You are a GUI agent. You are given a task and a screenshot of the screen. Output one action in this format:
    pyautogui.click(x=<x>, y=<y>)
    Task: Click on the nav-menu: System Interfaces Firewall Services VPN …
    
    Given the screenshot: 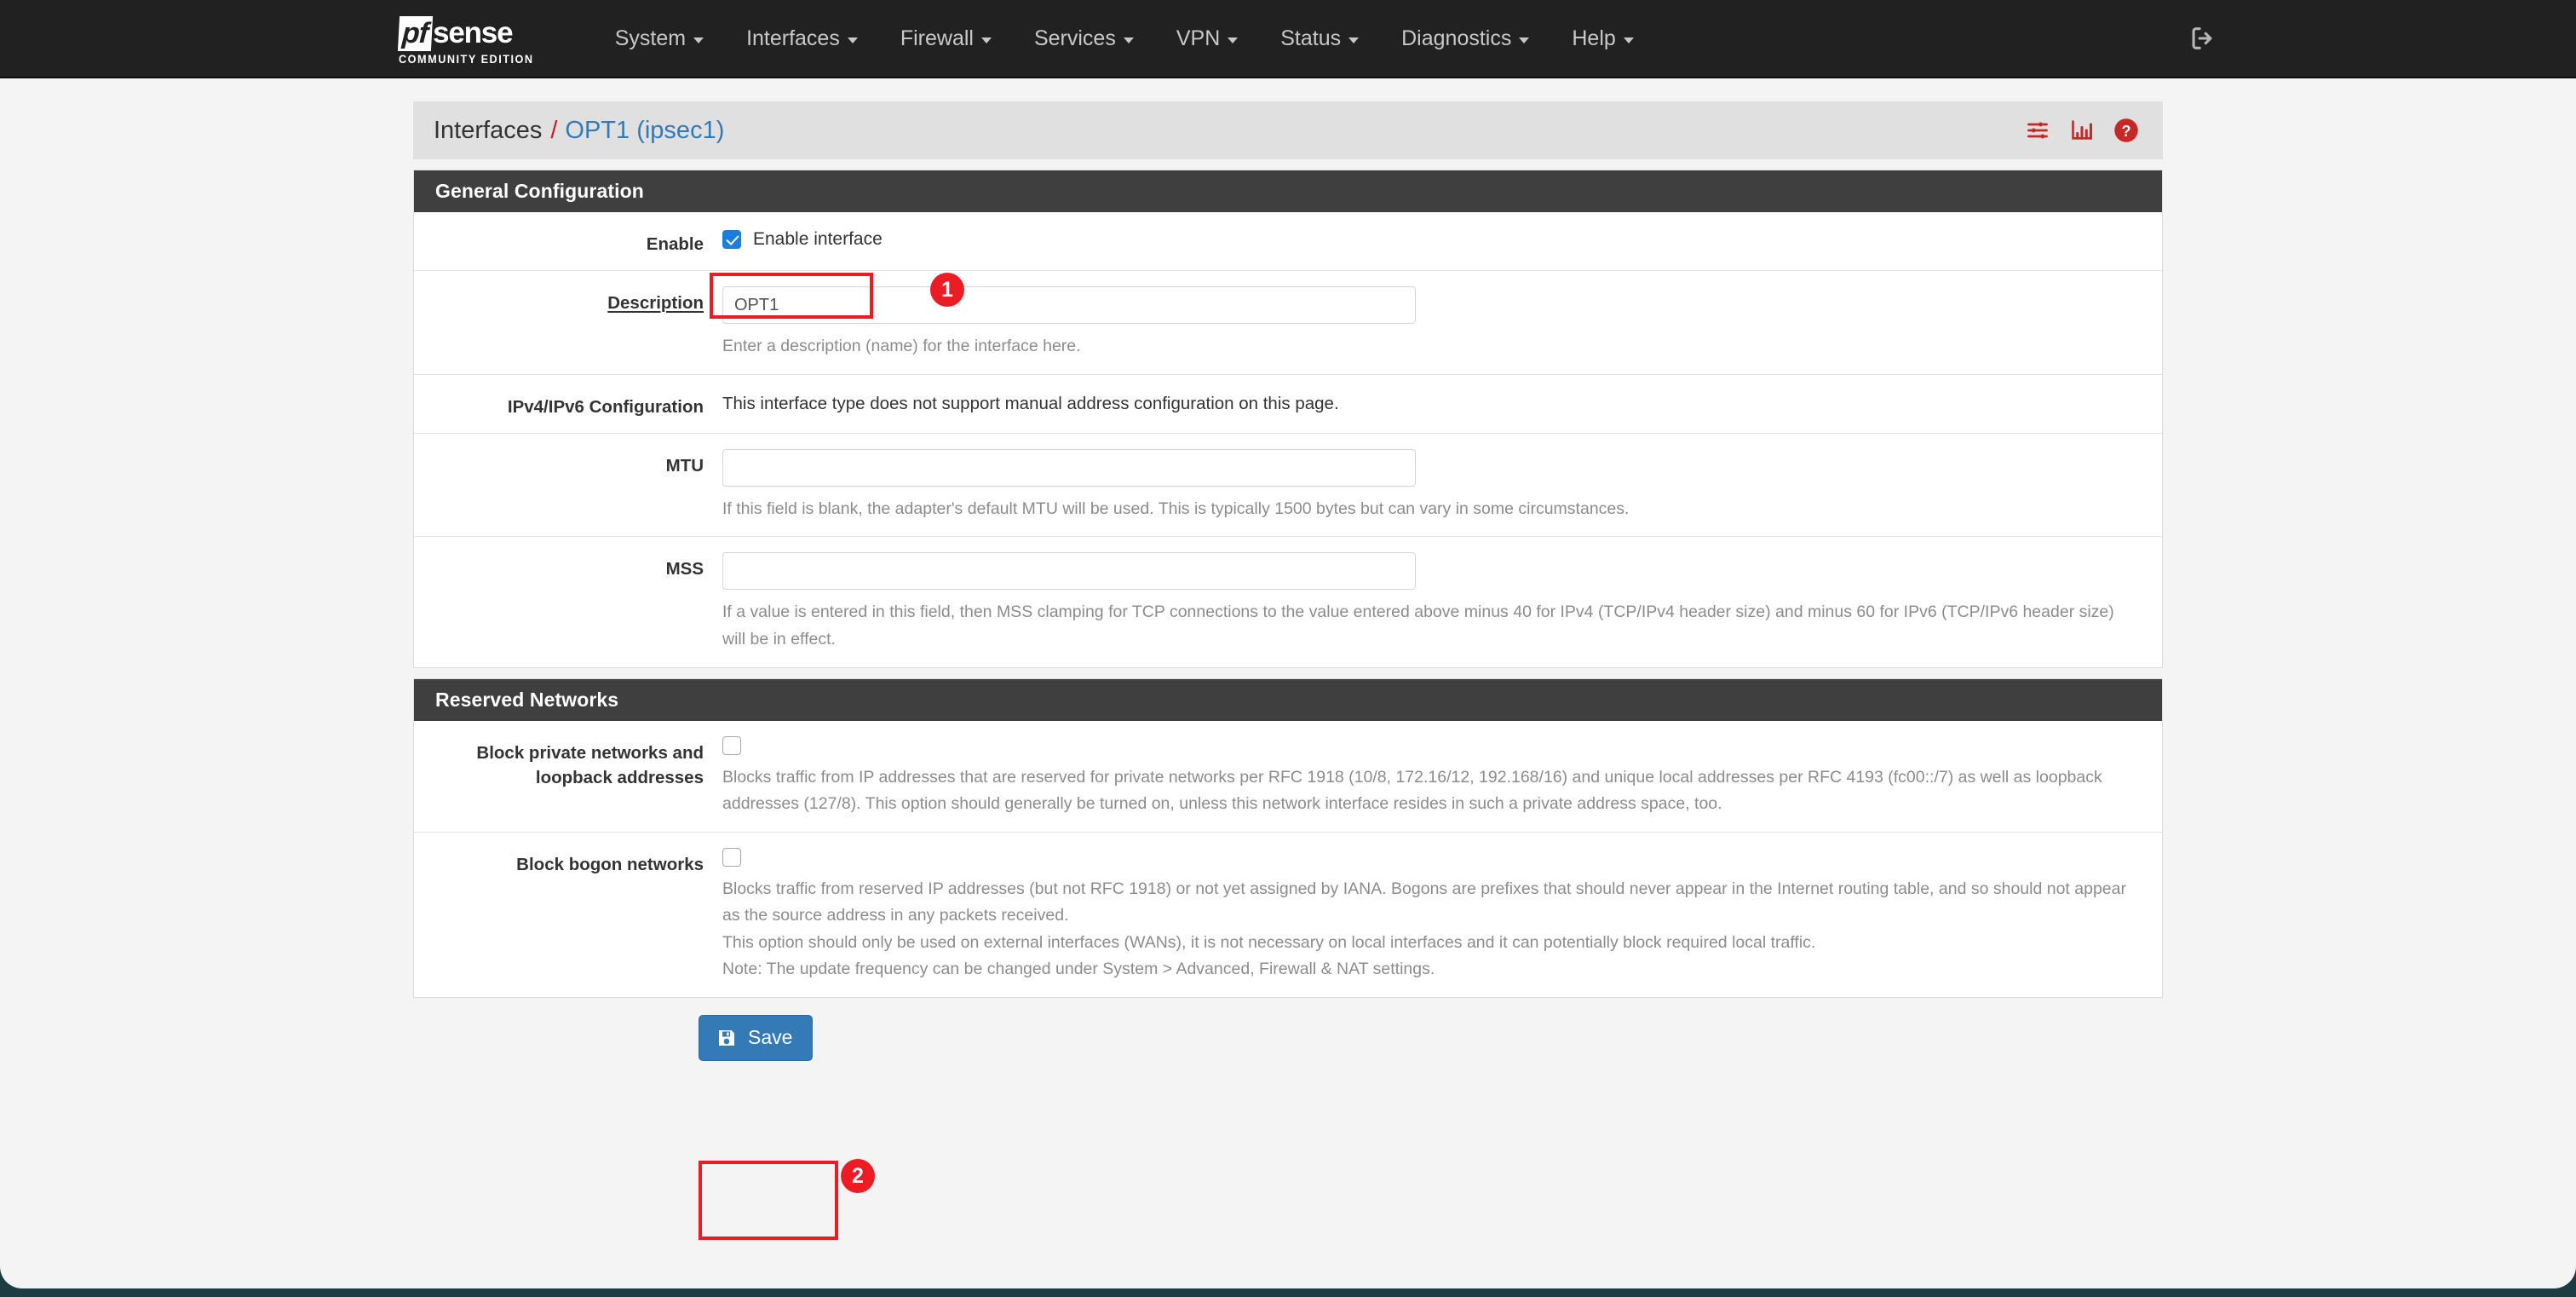 What is the action you would take?
    pyautogui.click(x=1125, y=38)
    